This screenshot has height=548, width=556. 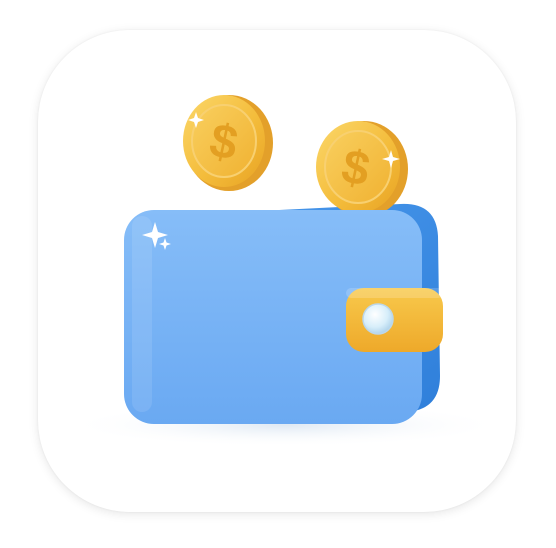 What do you see at coordinates (378, 319) in the screenshot?
I see `clasp-button-icon` at bounding box center [378, 319].